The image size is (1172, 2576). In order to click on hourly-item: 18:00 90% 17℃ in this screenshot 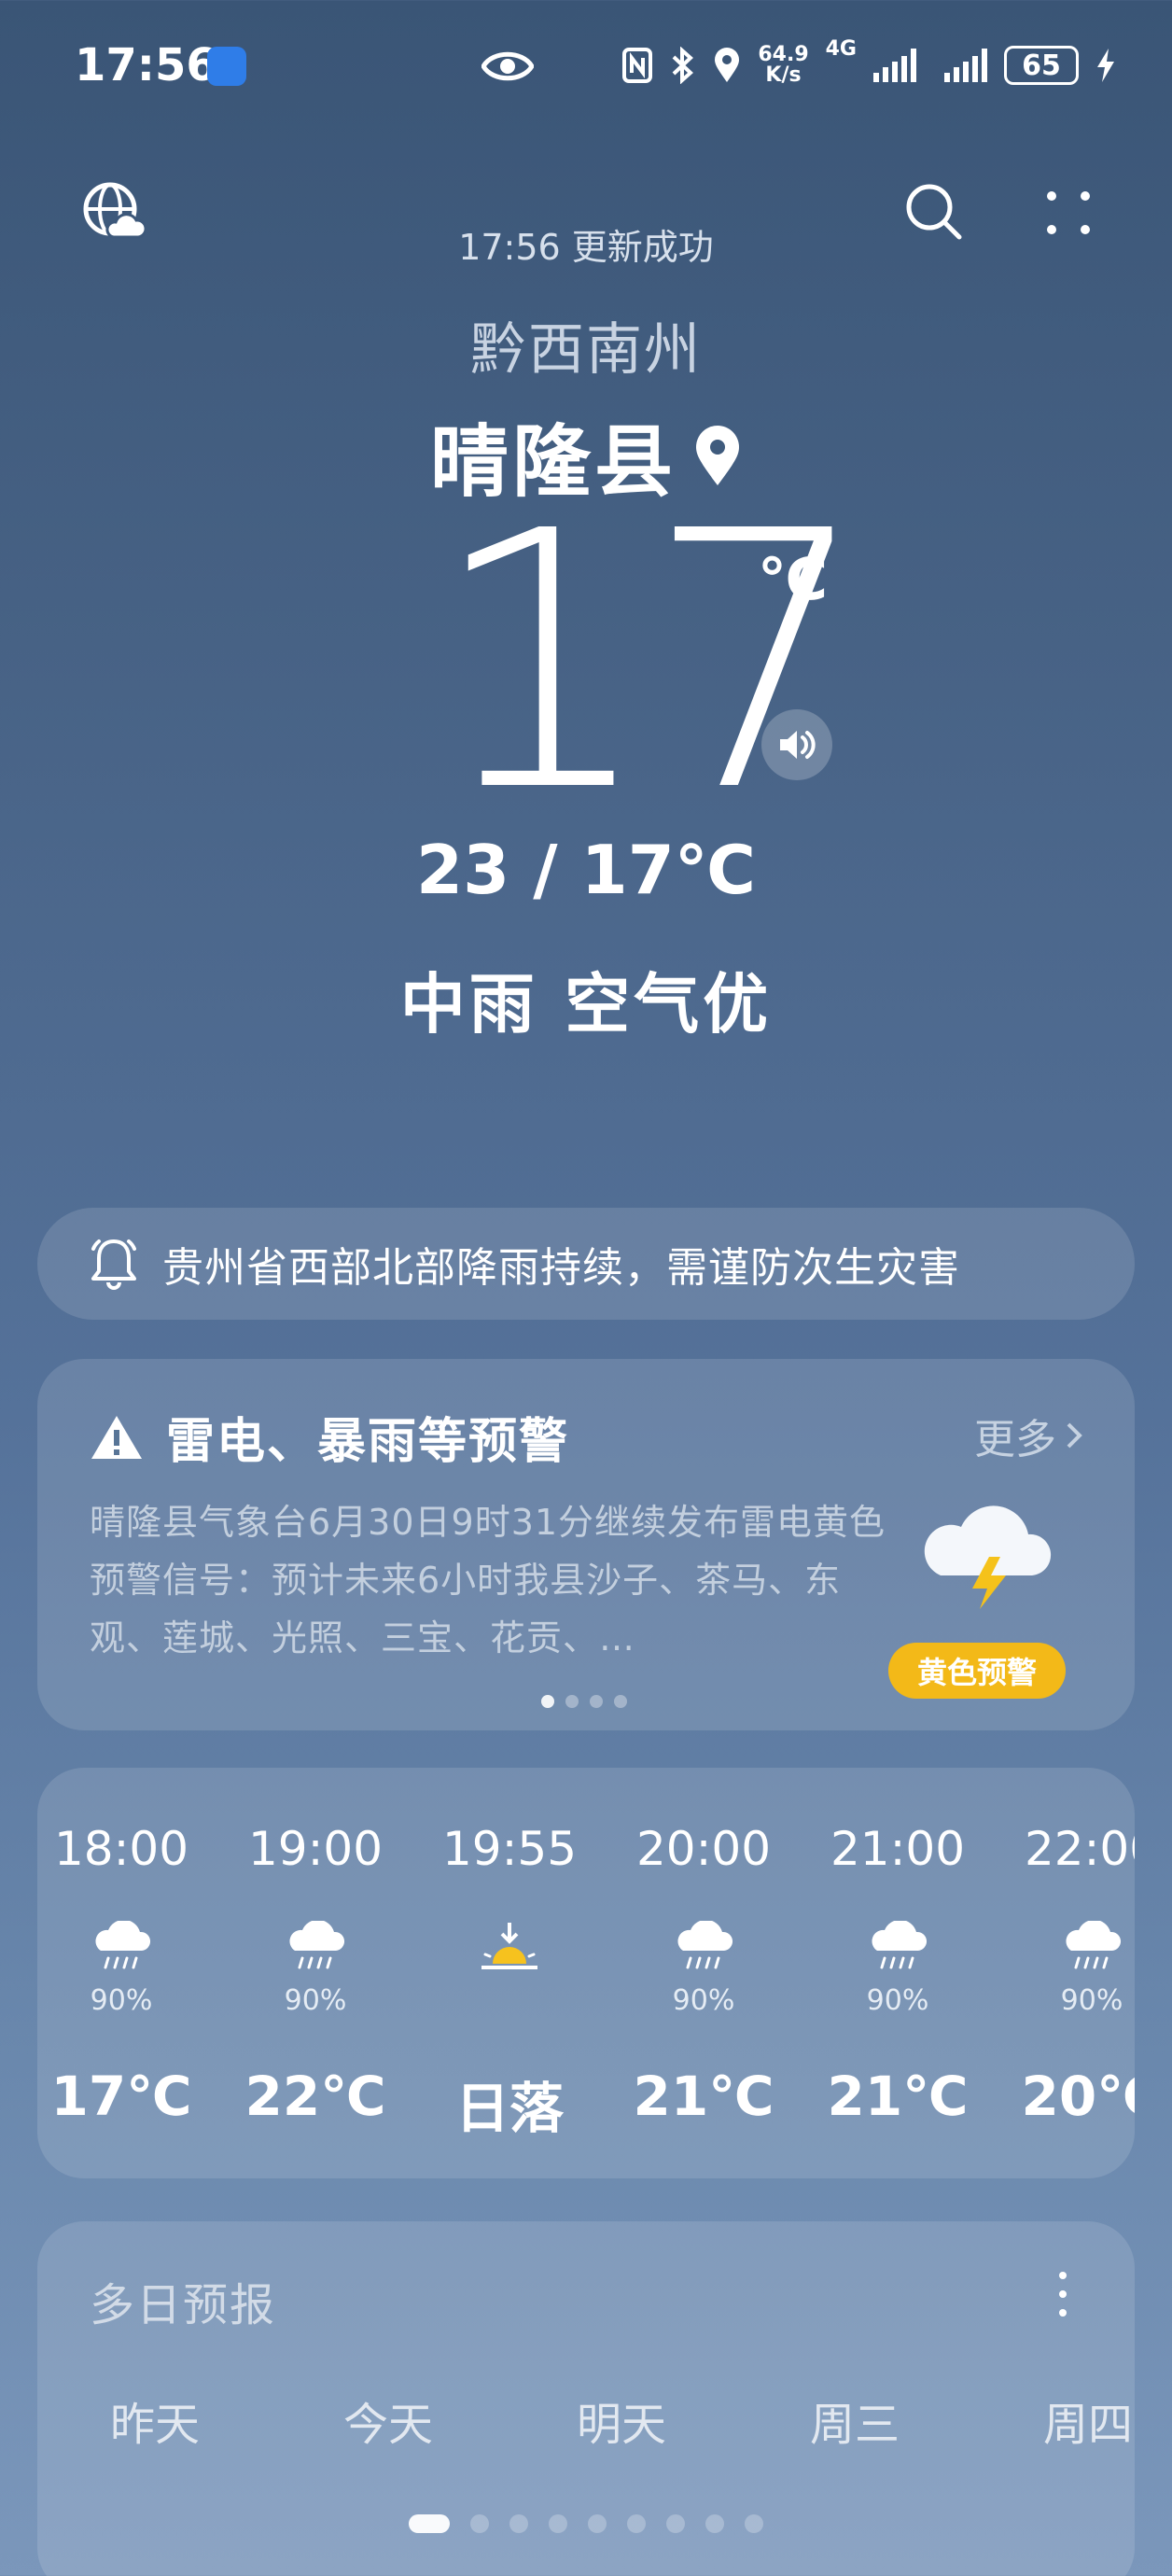, I will do `click(121, 1973)`.